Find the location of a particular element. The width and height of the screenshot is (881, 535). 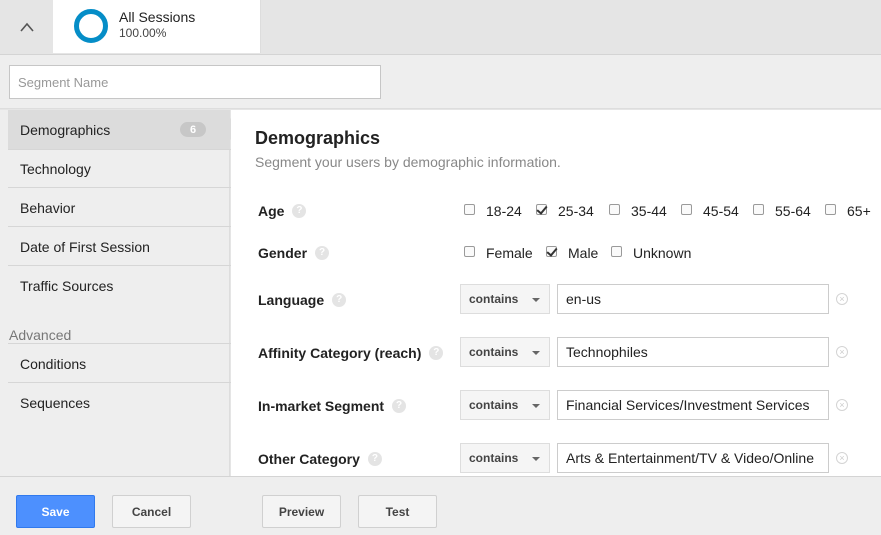

checkbox-label: 18-24 is located at coordinates (504, 211).